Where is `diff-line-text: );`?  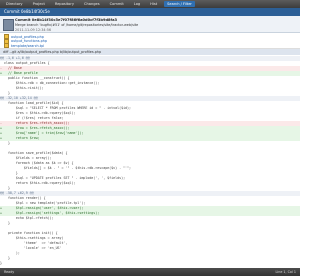
diff-line-text: ); is located at coordinates (10, 253).